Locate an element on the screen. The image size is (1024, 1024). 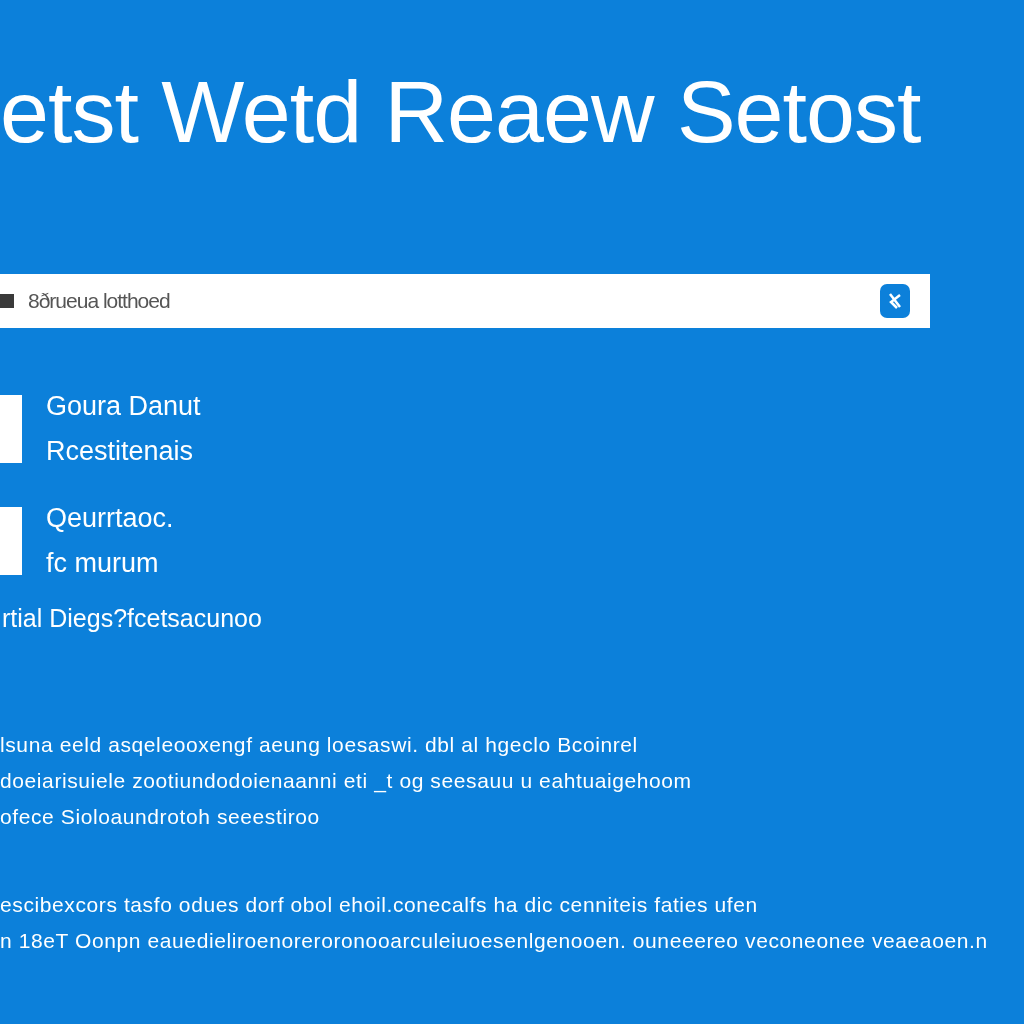
option-label: Goura Danut Rcestitenais is located at coordinates (123, 429).